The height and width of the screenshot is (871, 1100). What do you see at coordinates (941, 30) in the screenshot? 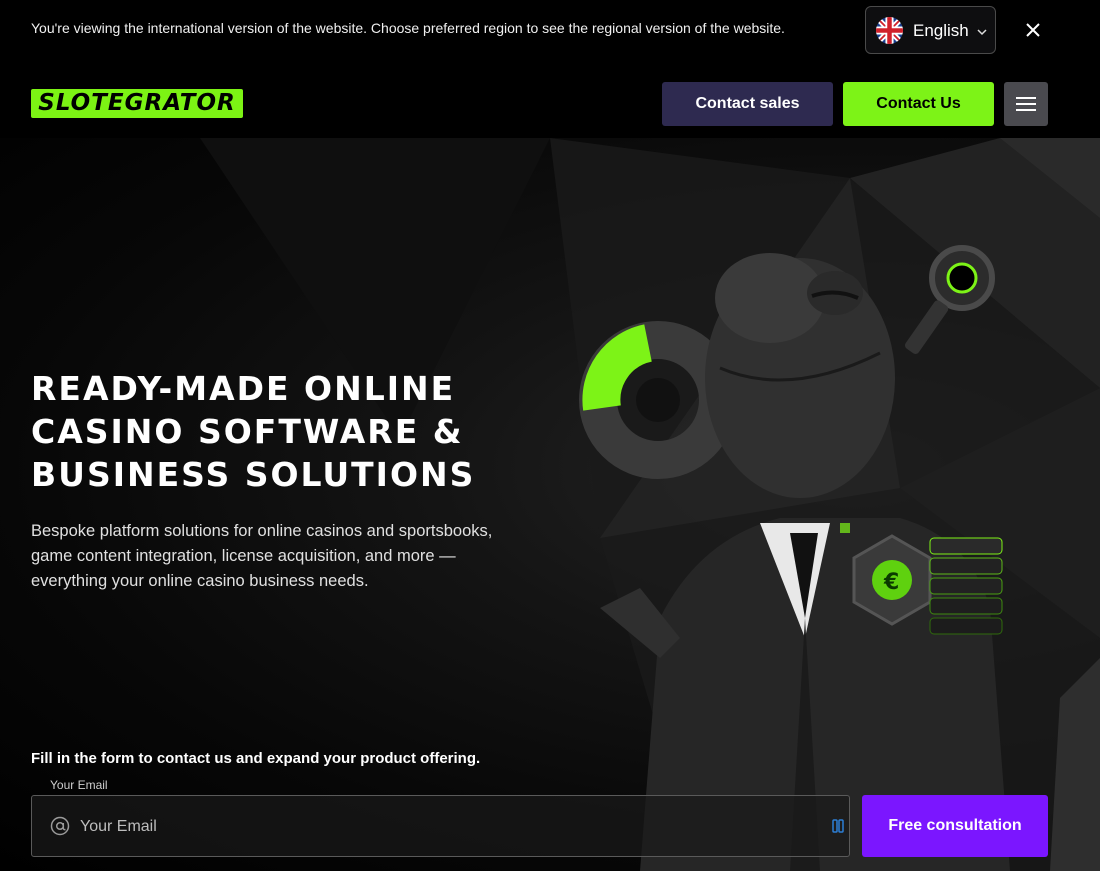
I see `language-label: English` at bounding box center [941, 30].